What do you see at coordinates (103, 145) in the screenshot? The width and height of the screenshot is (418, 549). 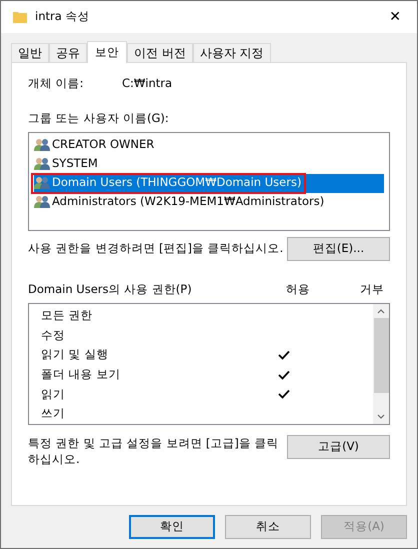 I see `group-name: CREATOR OWNER` at bounding box center [103, 145].